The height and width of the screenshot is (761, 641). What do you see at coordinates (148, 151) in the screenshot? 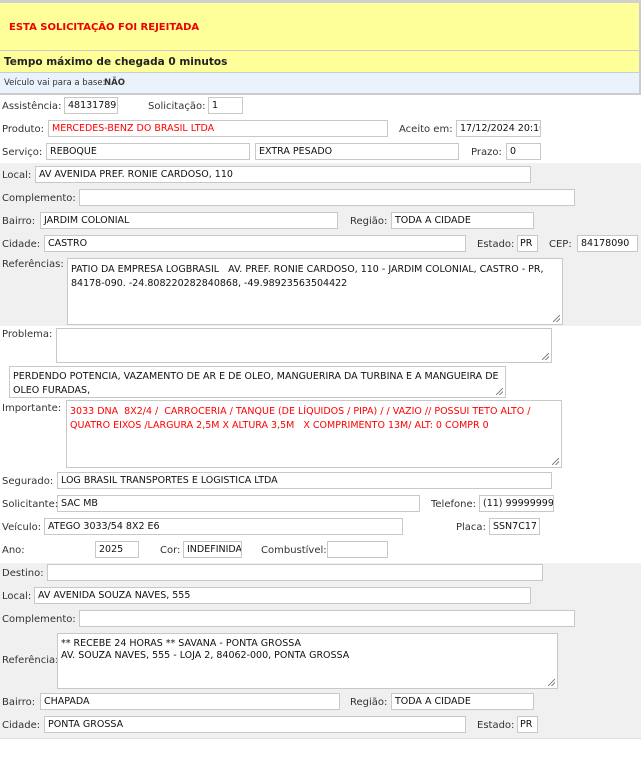
I see `servico-field: REBOQUE` at bounding box center [148, 151].